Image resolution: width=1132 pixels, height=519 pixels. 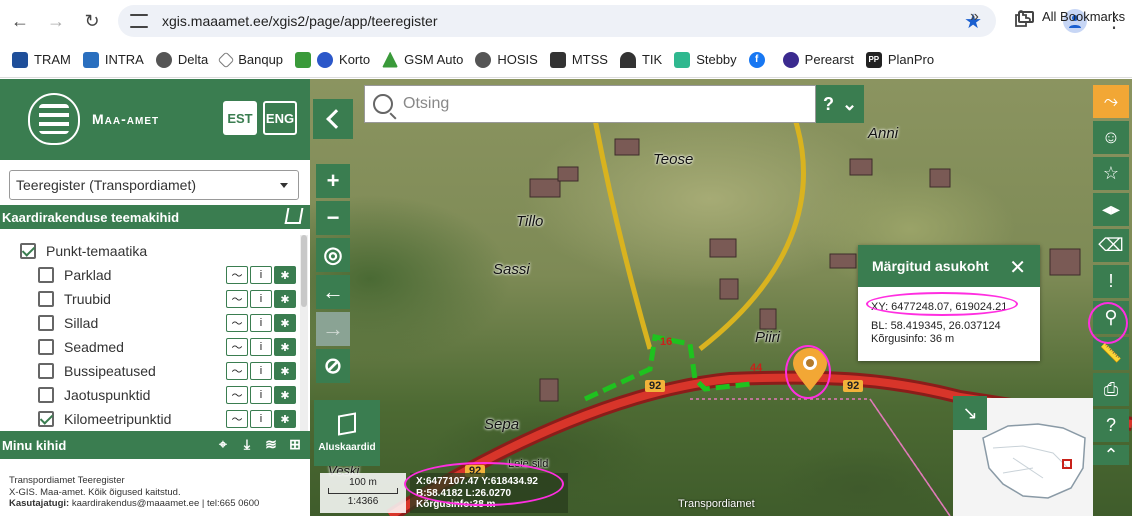 What do you see at coordinates (578, 59) in the screenshot?
I see `bookmark-mtss: MTSS` at bounding box center [578, 59].